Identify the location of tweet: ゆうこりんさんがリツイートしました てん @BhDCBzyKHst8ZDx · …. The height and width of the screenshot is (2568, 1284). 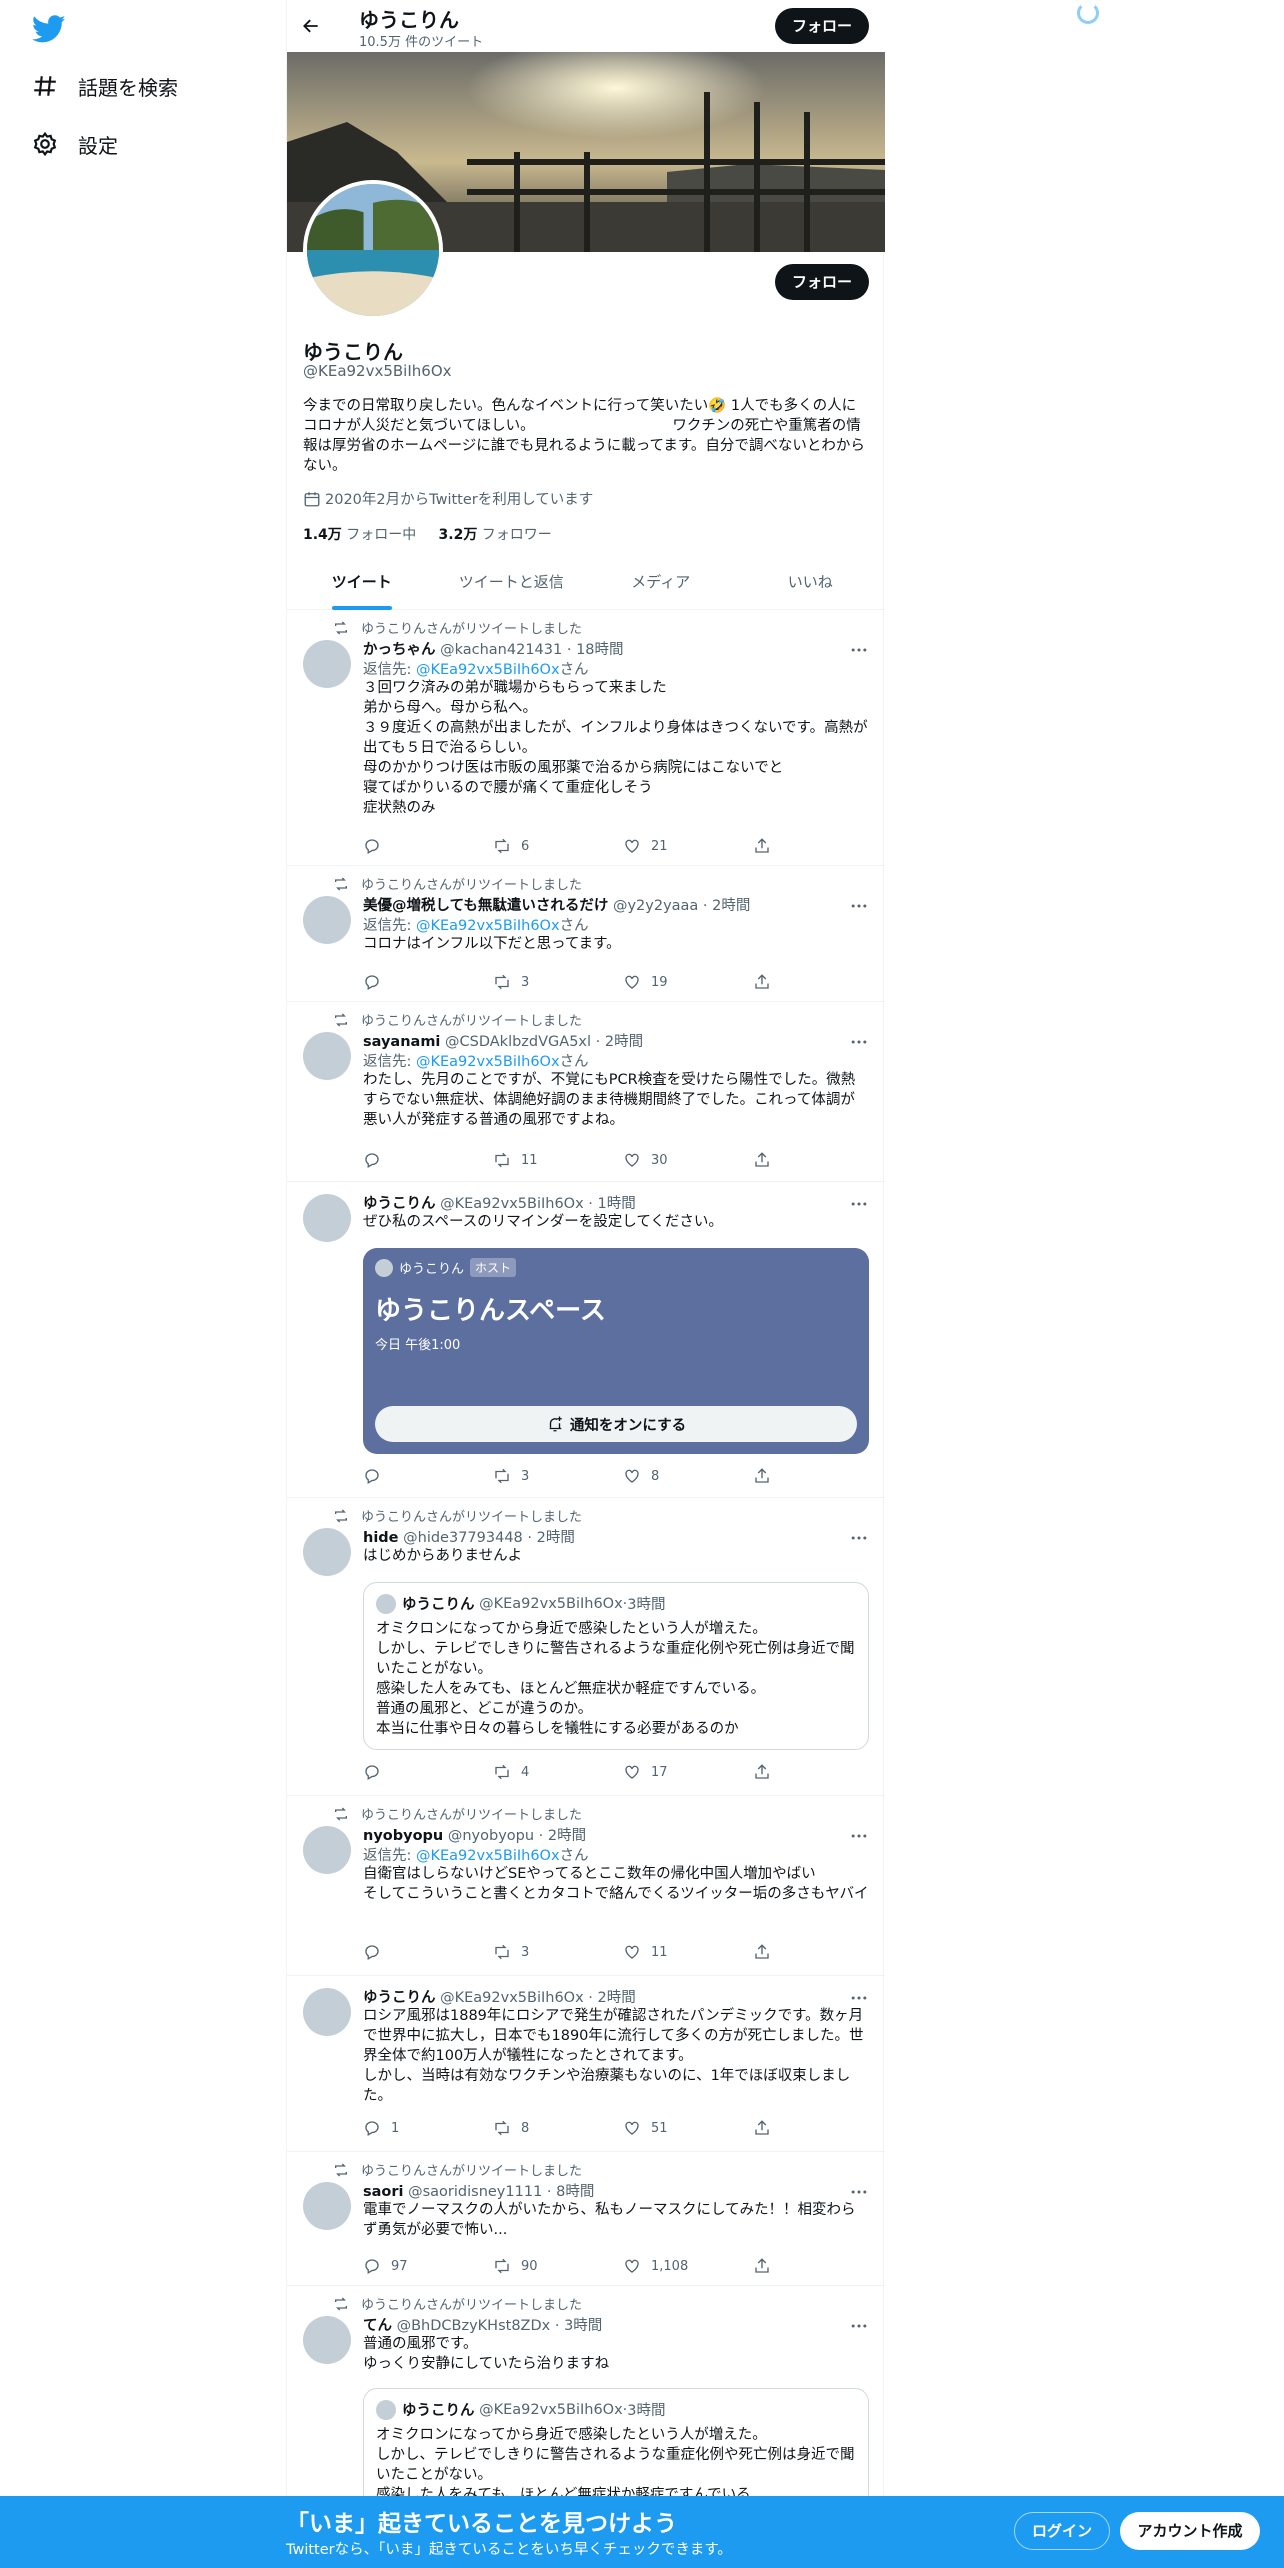
(586, 2397).